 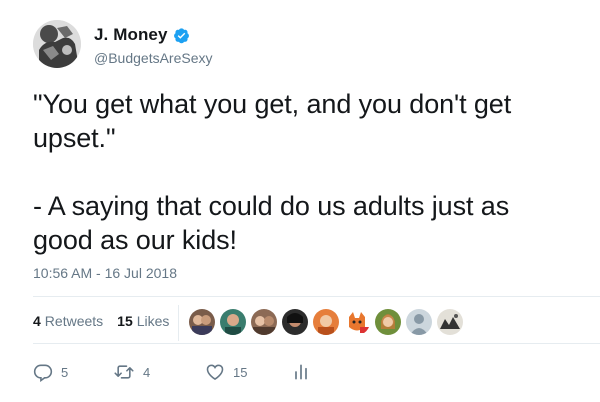 I want to click on likes-count: 15, so click(x=125, y=321).